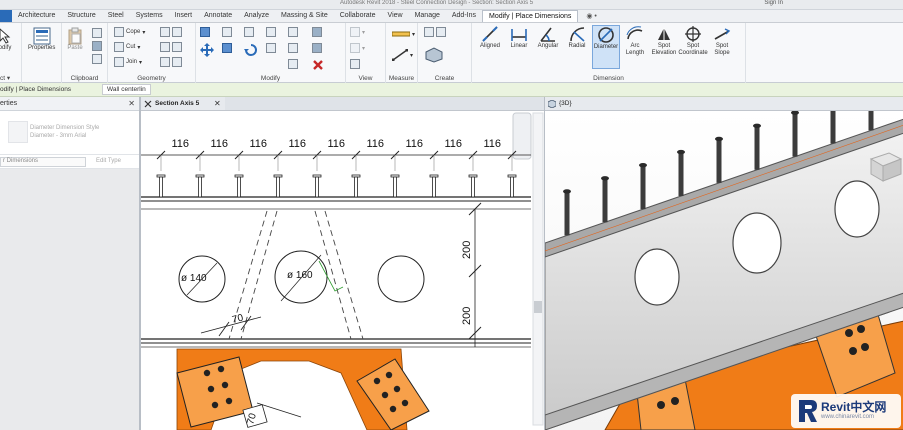  I want to click on align-icon, so click(205, 32).